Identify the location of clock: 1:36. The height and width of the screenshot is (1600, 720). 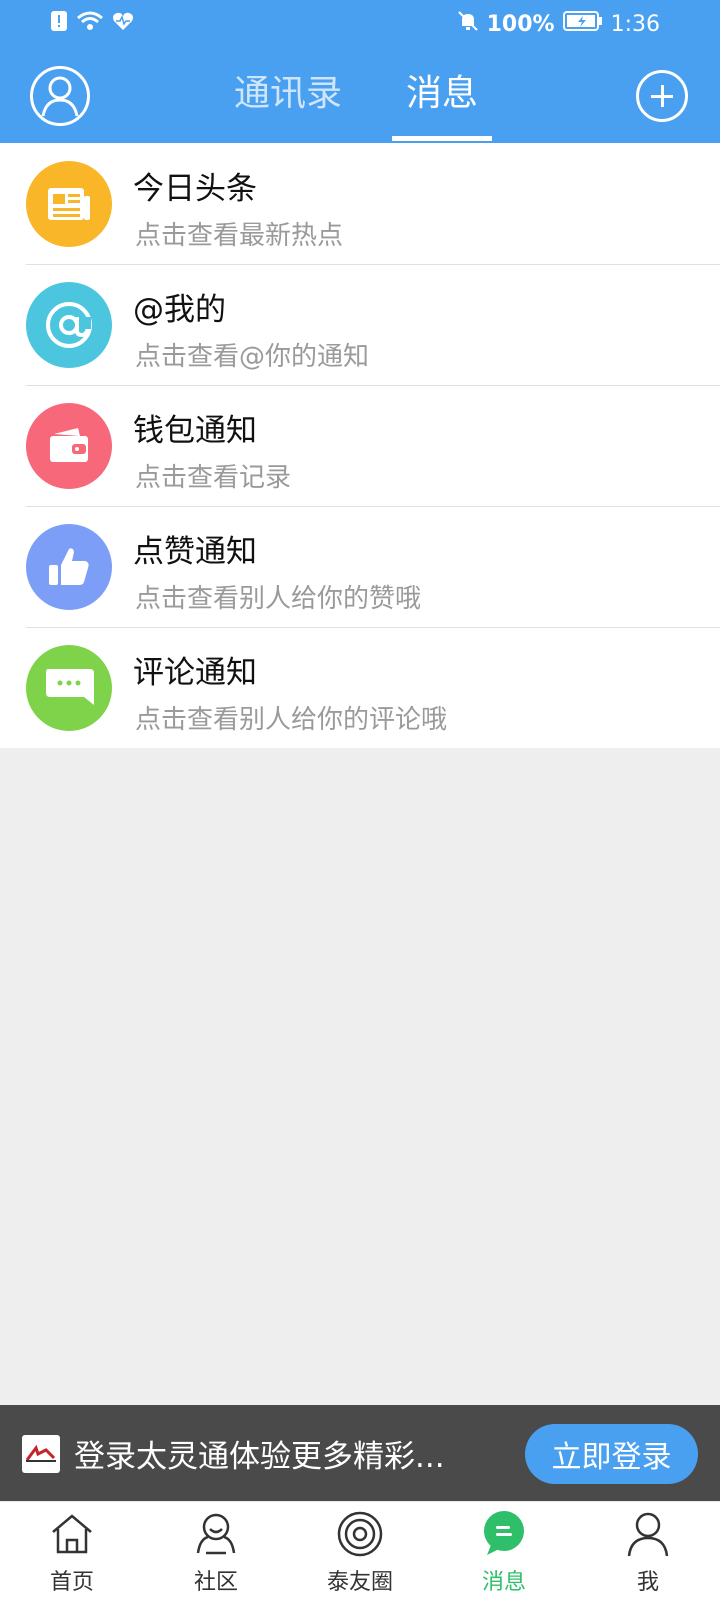
(635, 24).